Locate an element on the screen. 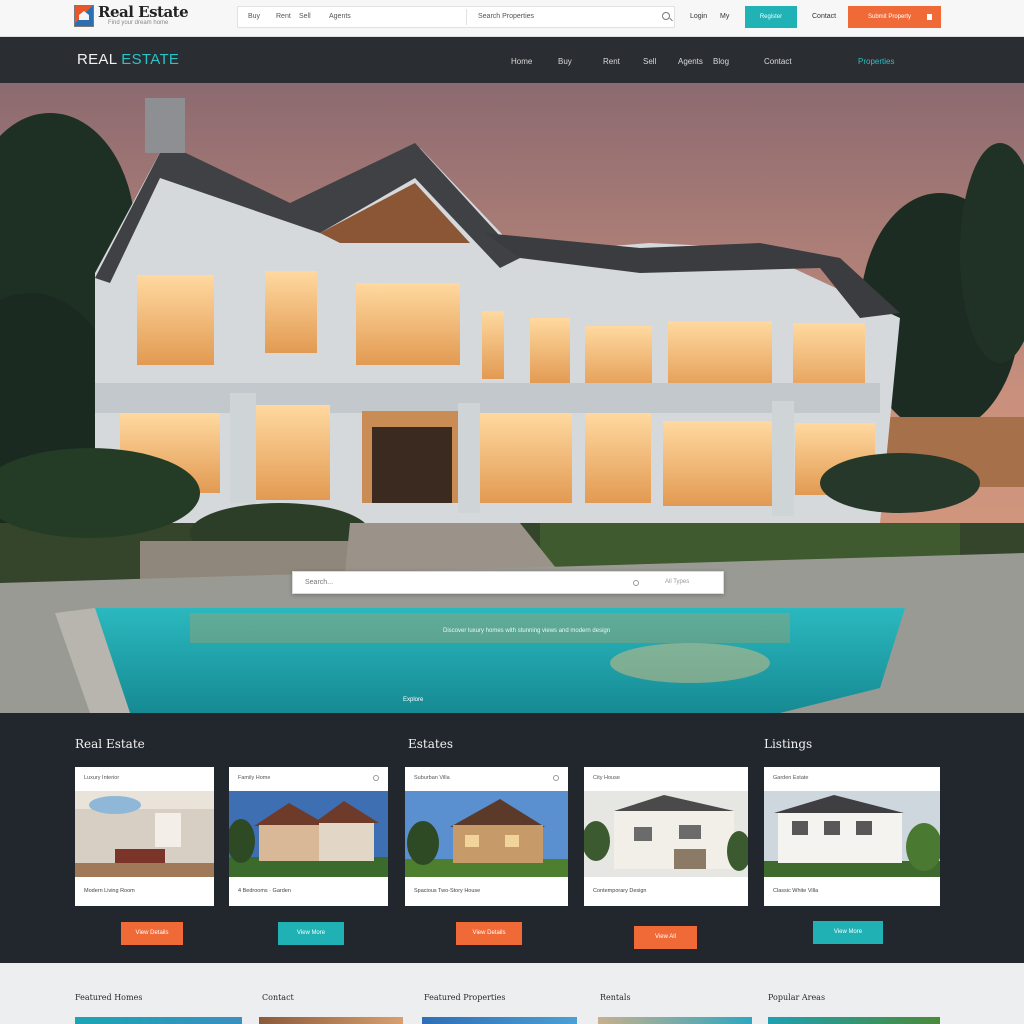 The width and height of the screenshot is (1024, 1024). nav-item-rent: Rent is located at coordinates (611, 61).